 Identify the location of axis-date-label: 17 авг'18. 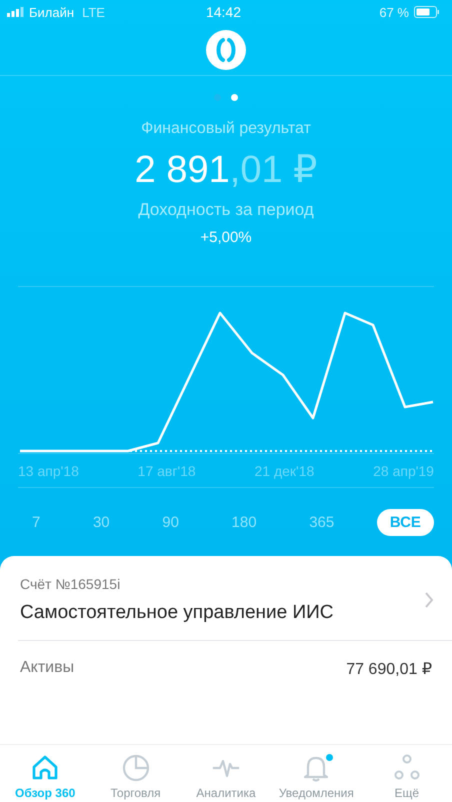
(167, 470).